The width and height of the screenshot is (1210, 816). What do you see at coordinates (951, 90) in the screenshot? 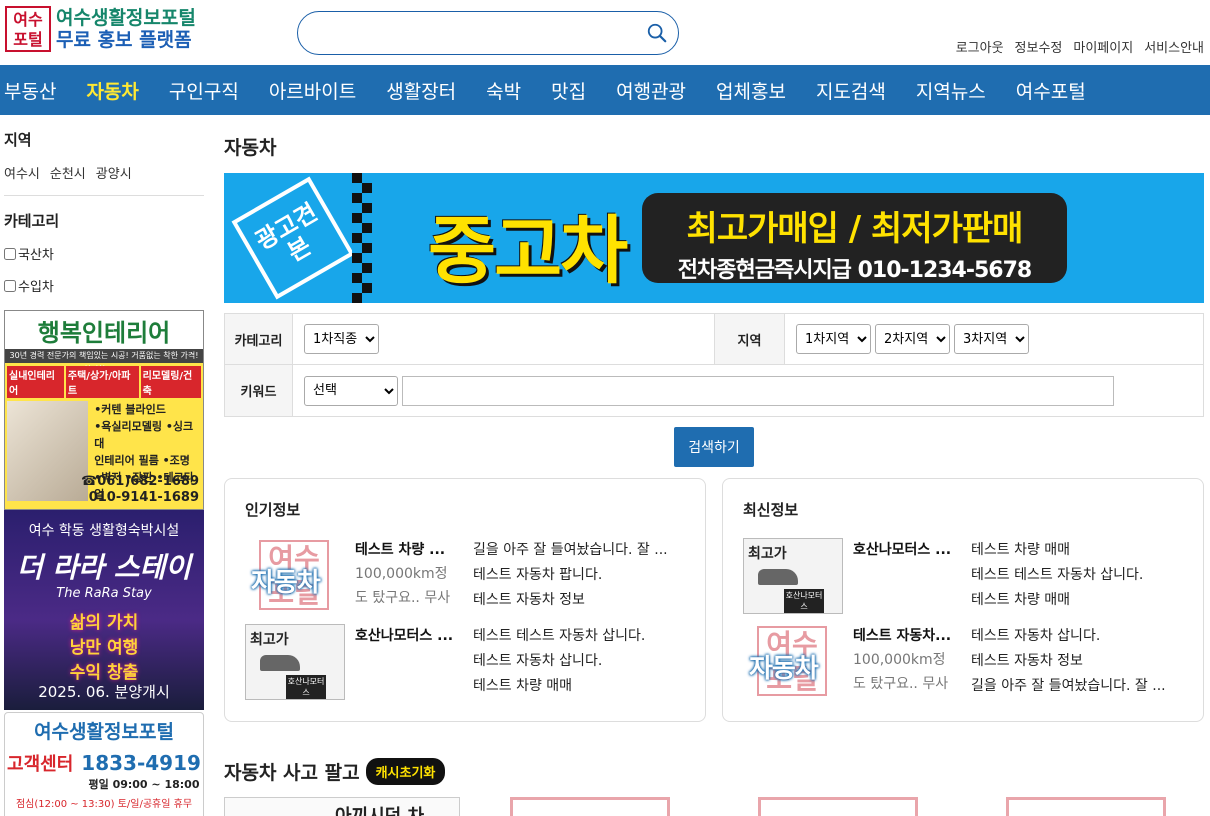
I see `nav-item-news: 지역뉴스` at bounding box center [951, 90].